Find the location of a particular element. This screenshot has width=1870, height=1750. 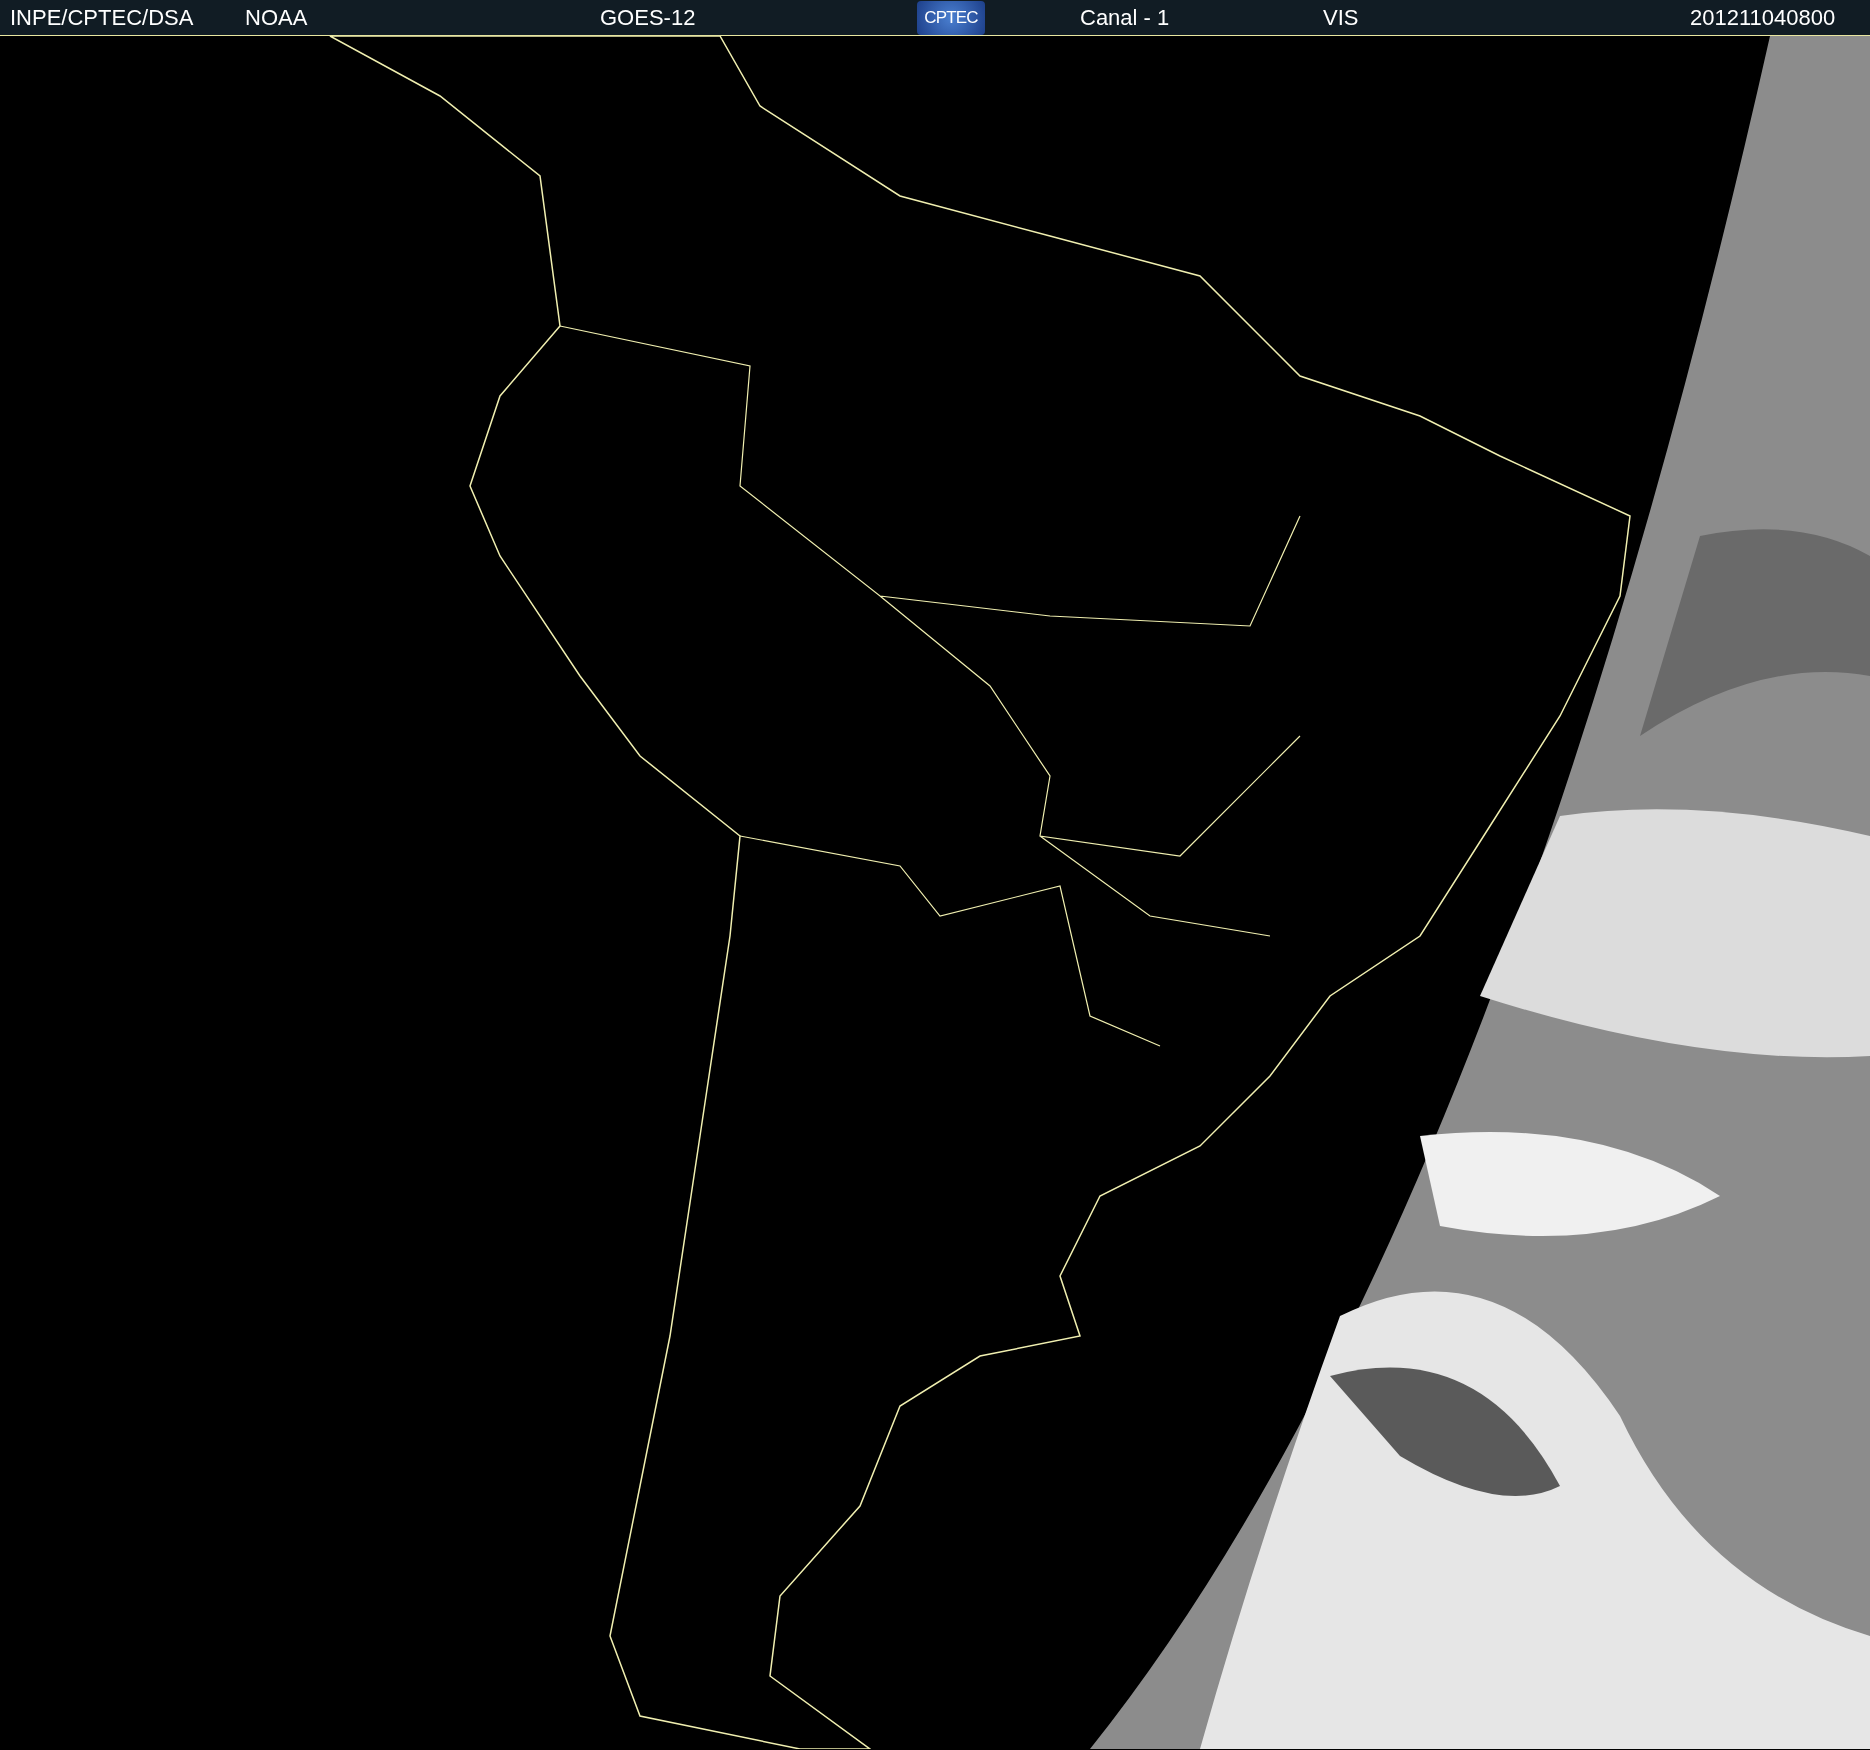

cptec-logo: CPTEC is located at coordinates (951, 17).